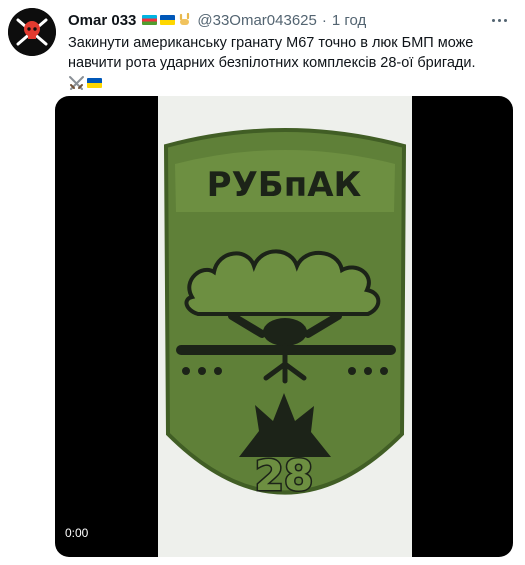 This screenshot has width=525, height=565. Describe the element at coordinates (102, 20) in the screenshot. I see `author-name: Omar 033` at that location.